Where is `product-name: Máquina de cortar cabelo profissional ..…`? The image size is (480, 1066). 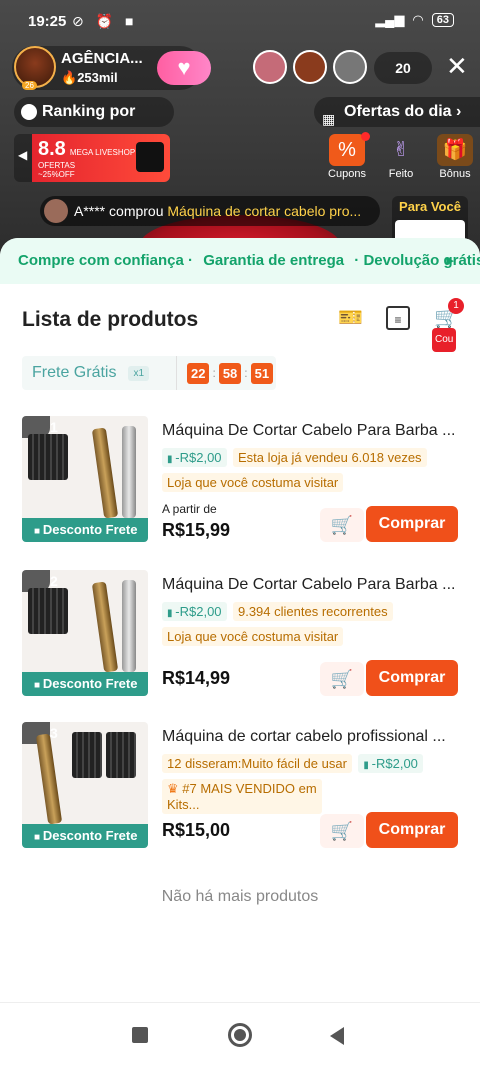 product-name: Máquina de cortar cabelo profissional ..… is located at coordinates (312, 737).